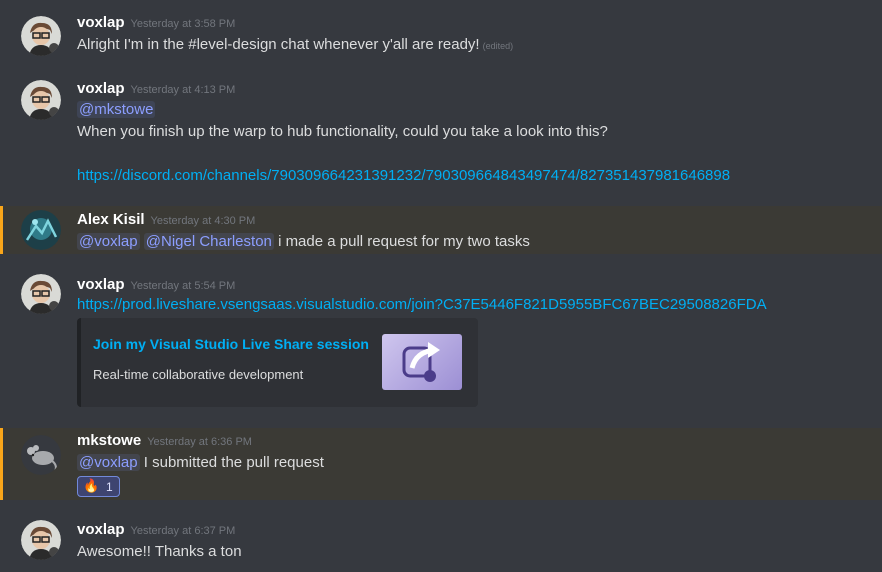 This screenshot has height=572, width=882. Describe the element at coordinates (404, 241) in the screenshot. I see `message-text: i made a pull request for my two tasks` at that location.